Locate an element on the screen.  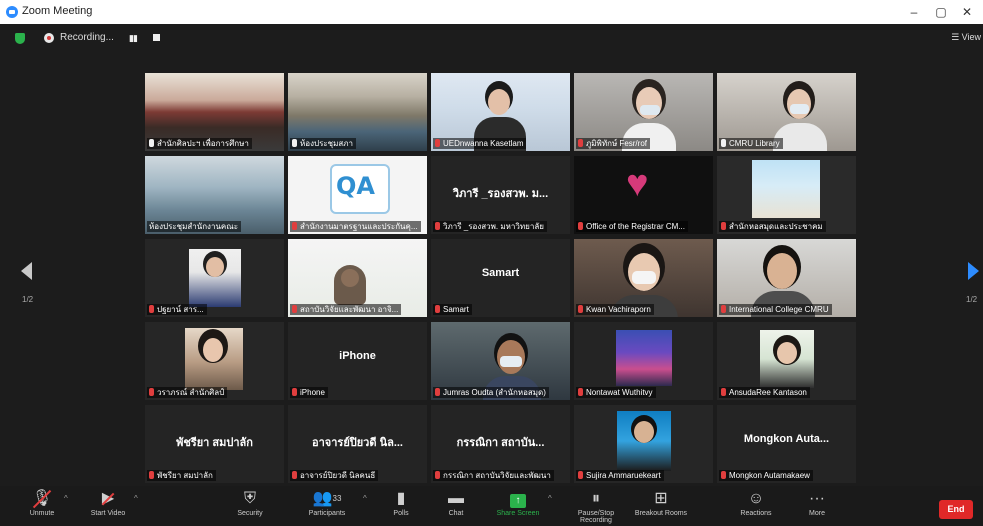
participant-name-label: ห้องประชุมสำนักงานคณะ is located at coordinates (194, 226).